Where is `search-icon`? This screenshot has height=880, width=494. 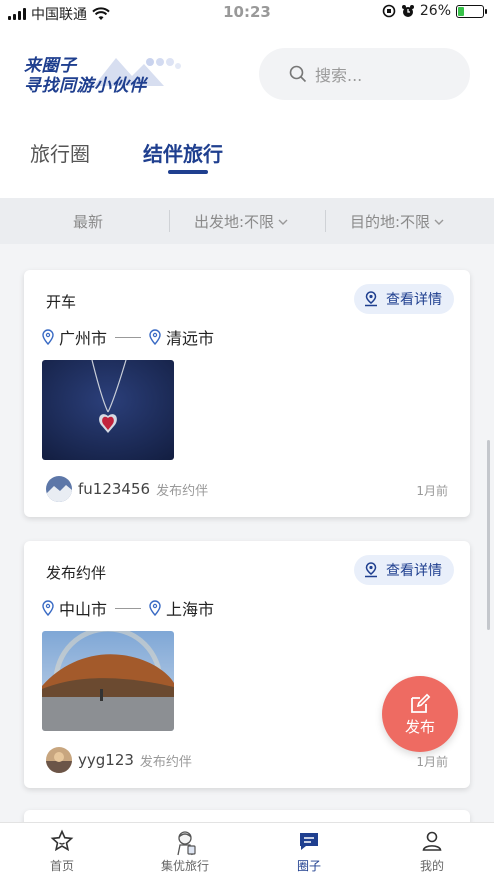 search-icon is located at coordinates (298, 74).